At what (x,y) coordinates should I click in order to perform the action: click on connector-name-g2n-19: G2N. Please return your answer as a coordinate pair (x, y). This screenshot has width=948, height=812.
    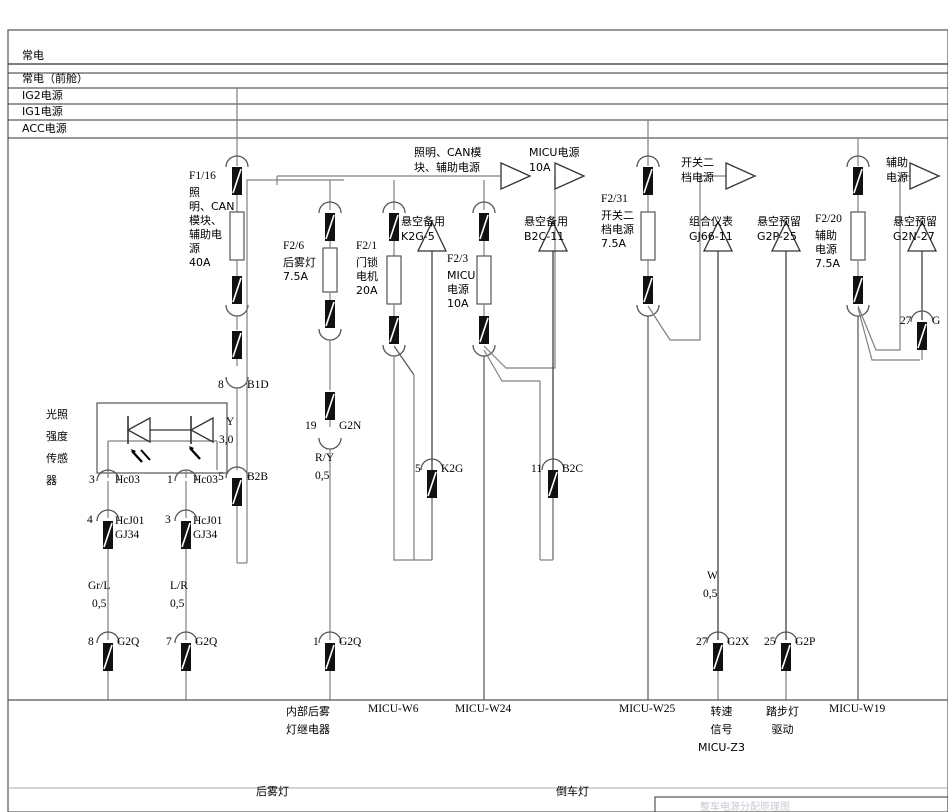
    Looking at the image, I should click on (350, 426).